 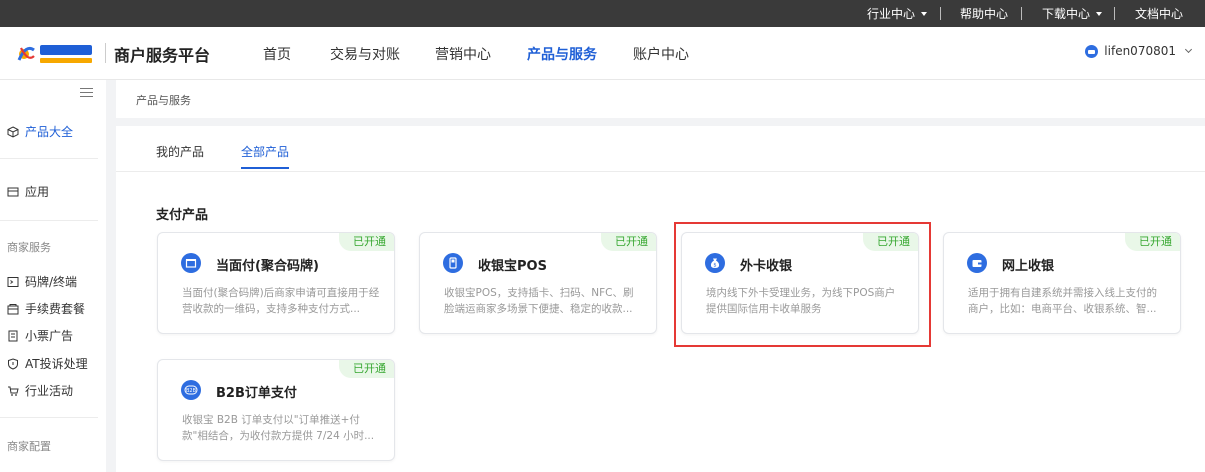 What do you see at coordinates (40, 390) in the screenshot?
I see `sidebar-item-industry-events: 行业活动` at bounding box center [40, 390].